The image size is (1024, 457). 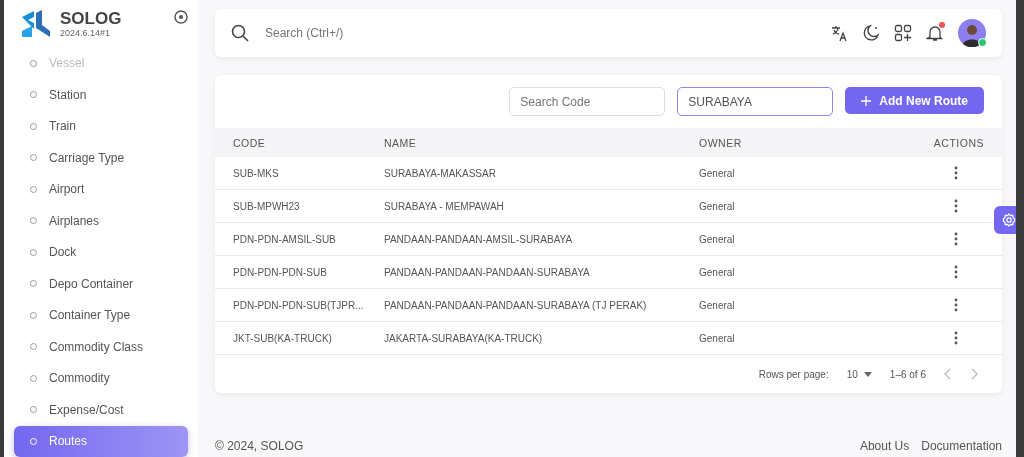 I want to click on translate-icon, so click(x=839, y=33).